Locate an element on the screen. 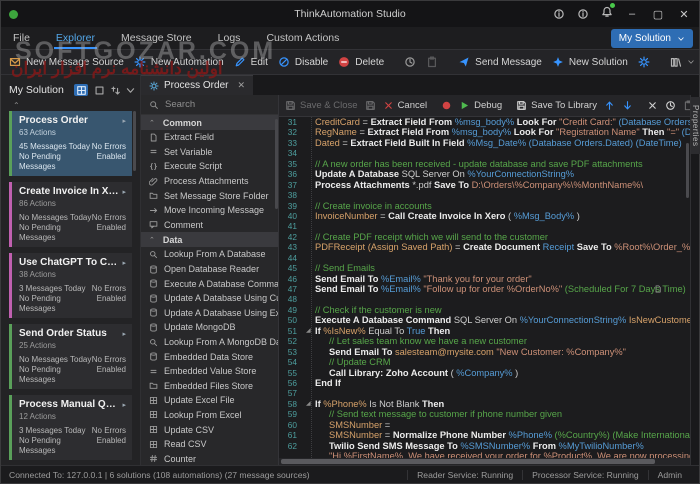 Image resolution: width=700 pixels, height=484 pixels. new-solution-button: New Solution is located at coordinates (590, 62).